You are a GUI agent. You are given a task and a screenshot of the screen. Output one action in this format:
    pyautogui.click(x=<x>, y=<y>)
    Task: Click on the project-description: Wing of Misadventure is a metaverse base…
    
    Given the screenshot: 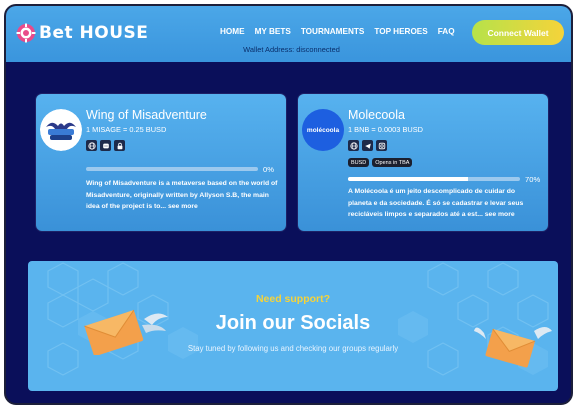 What is the action you would take?
    pyautogui.click(x=182, y=195)
    